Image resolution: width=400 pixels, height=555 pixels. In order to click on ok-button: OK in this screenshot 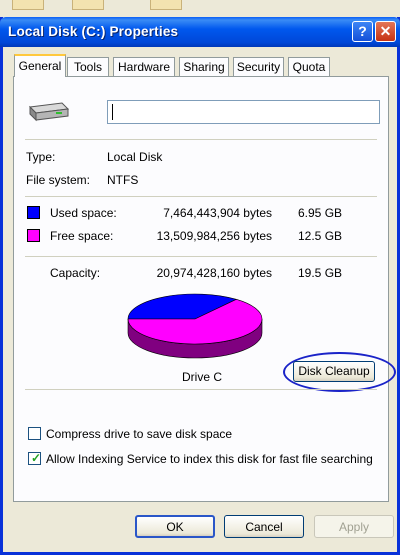, I will do `click(175, 526)`.